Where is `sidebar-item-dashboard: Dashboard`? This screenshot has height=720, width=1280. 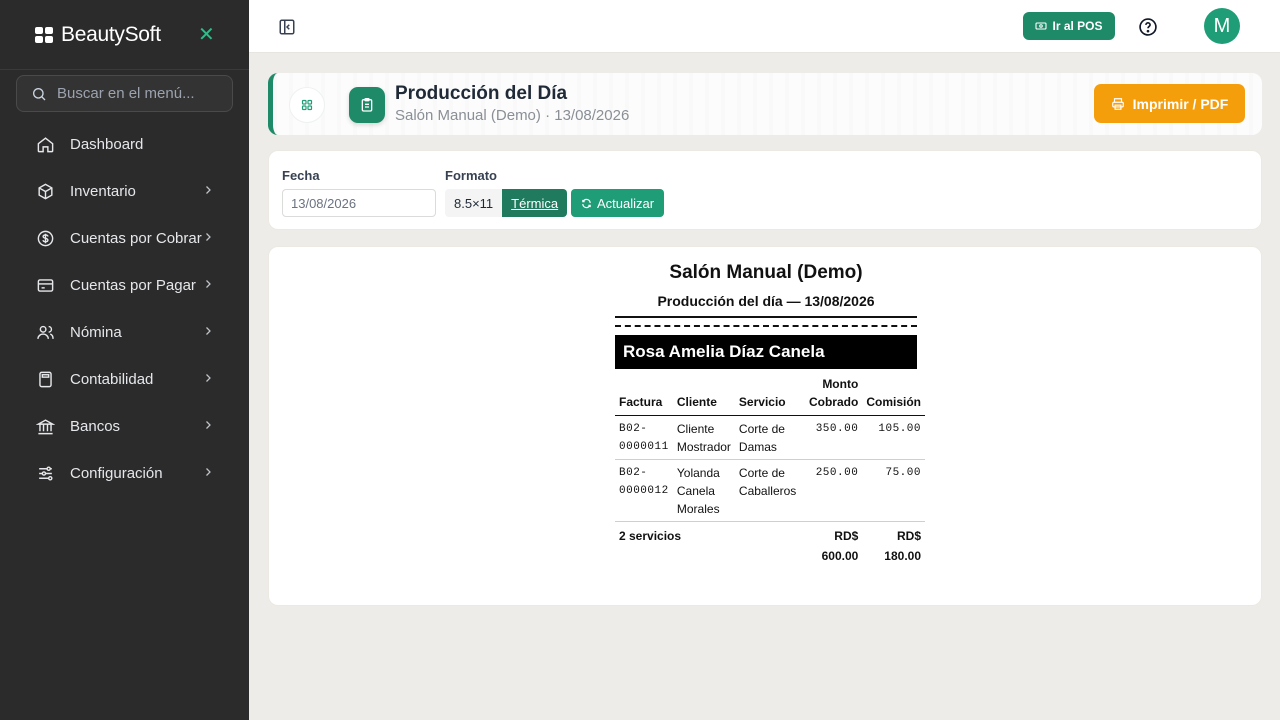
sidebar-item-dashboard: Dashboard is located at coordinates (124, 144).